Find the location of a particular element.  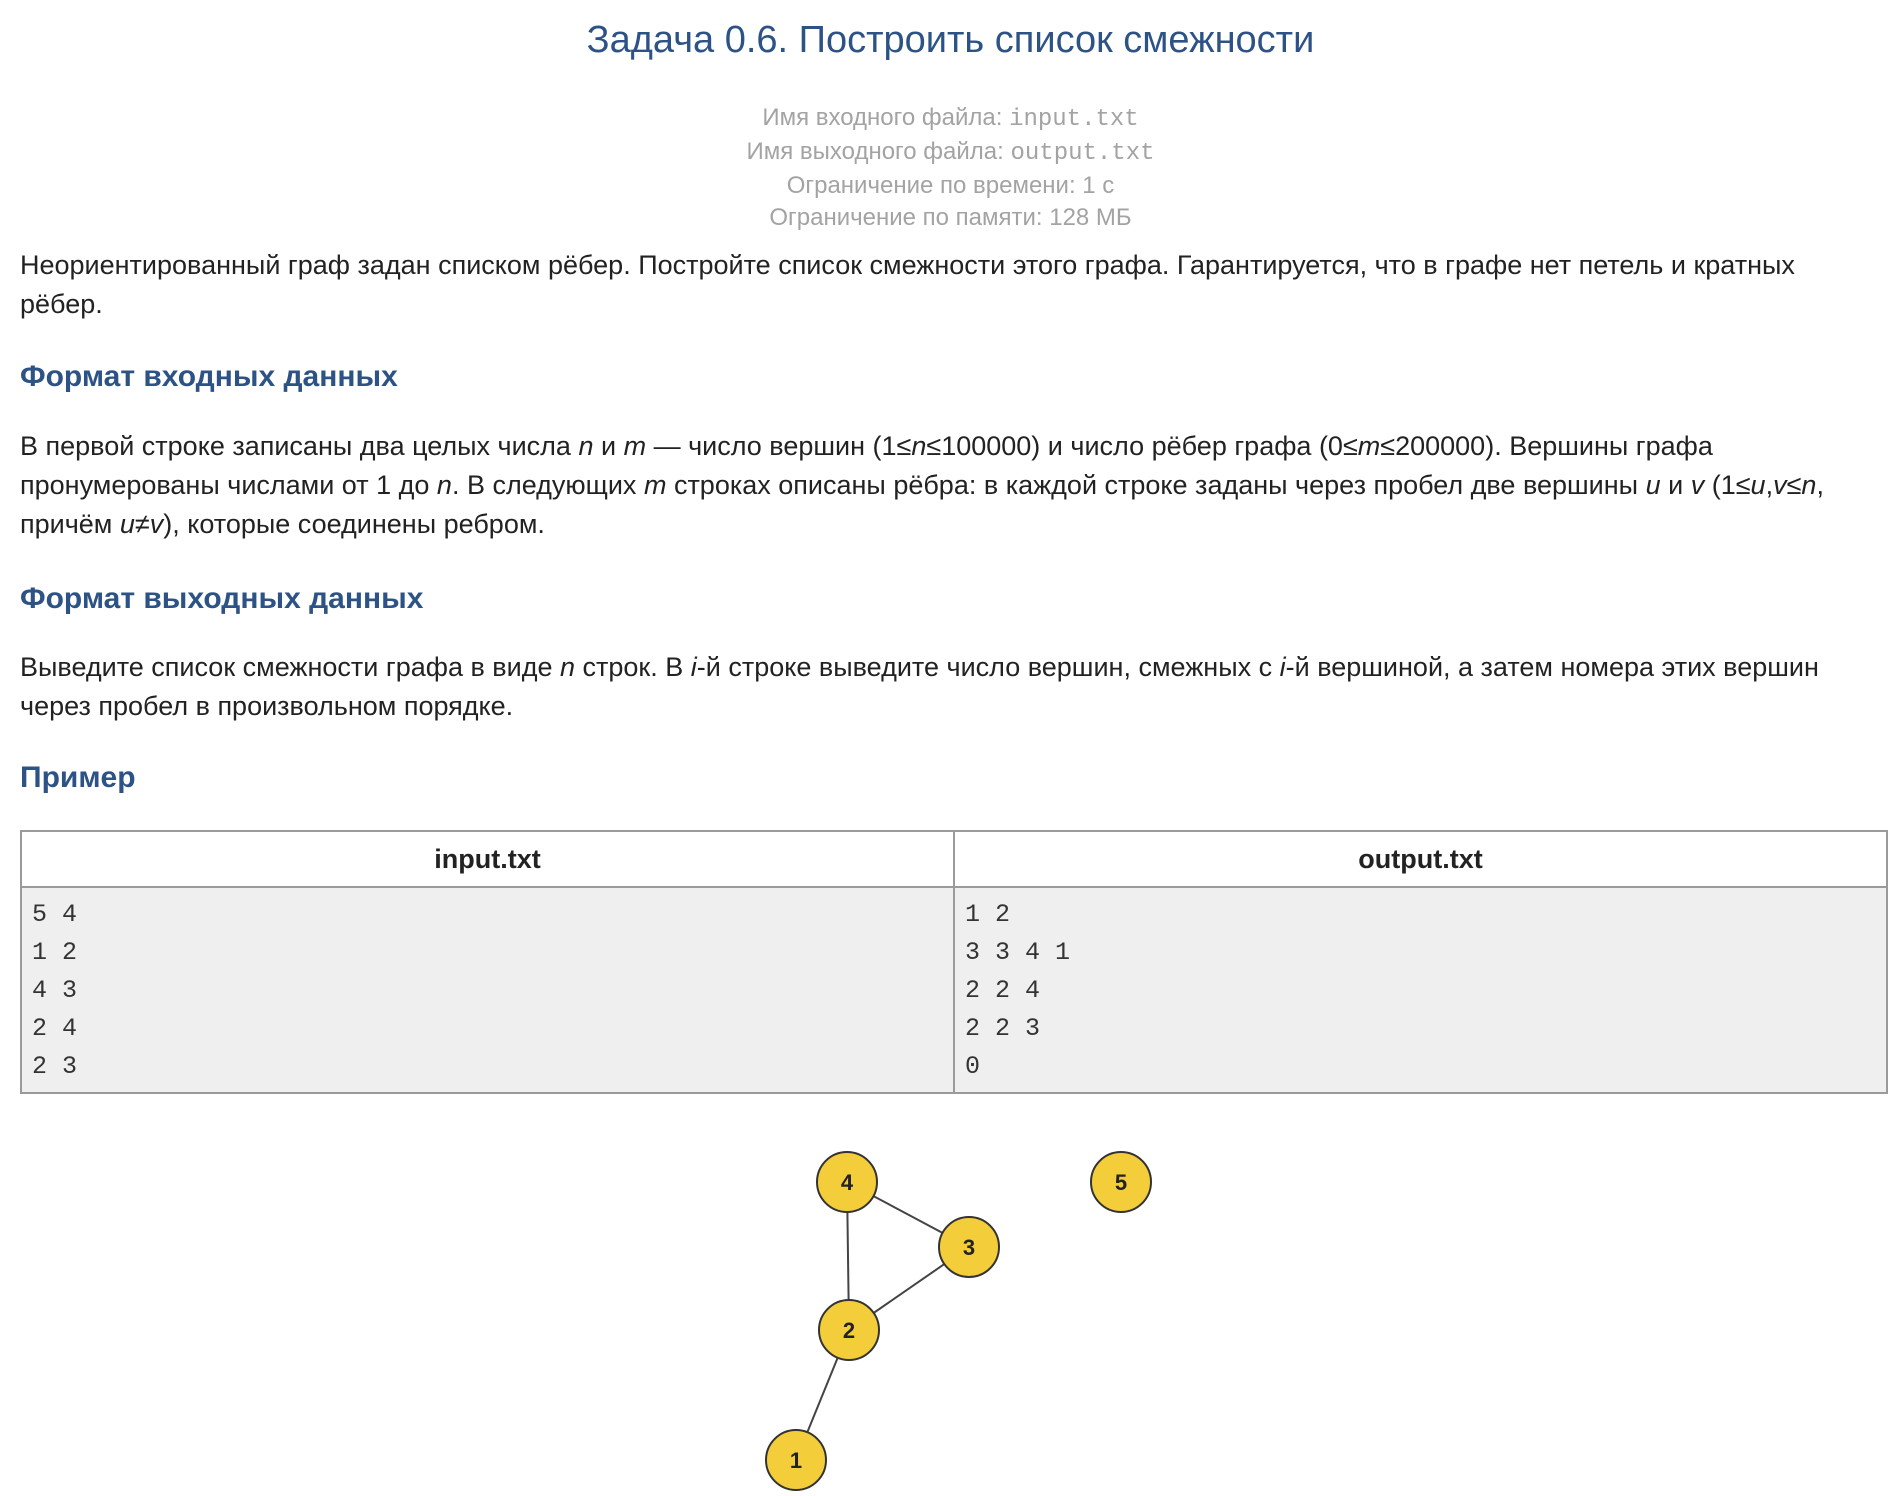

graph-node-label-2: 2 is located at coordinates (849, 1330).